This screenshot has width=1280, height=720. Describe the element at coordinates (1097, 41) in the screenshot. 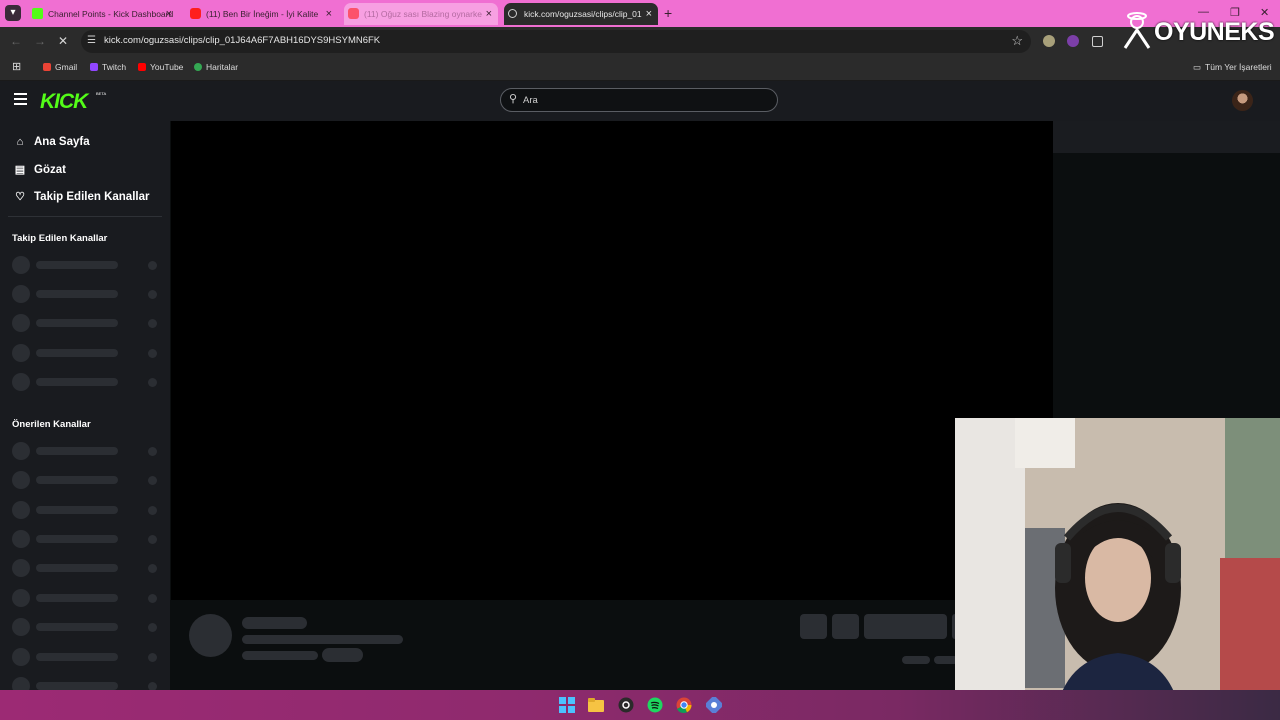

I see `extensions-puzzle-icon` at that location.